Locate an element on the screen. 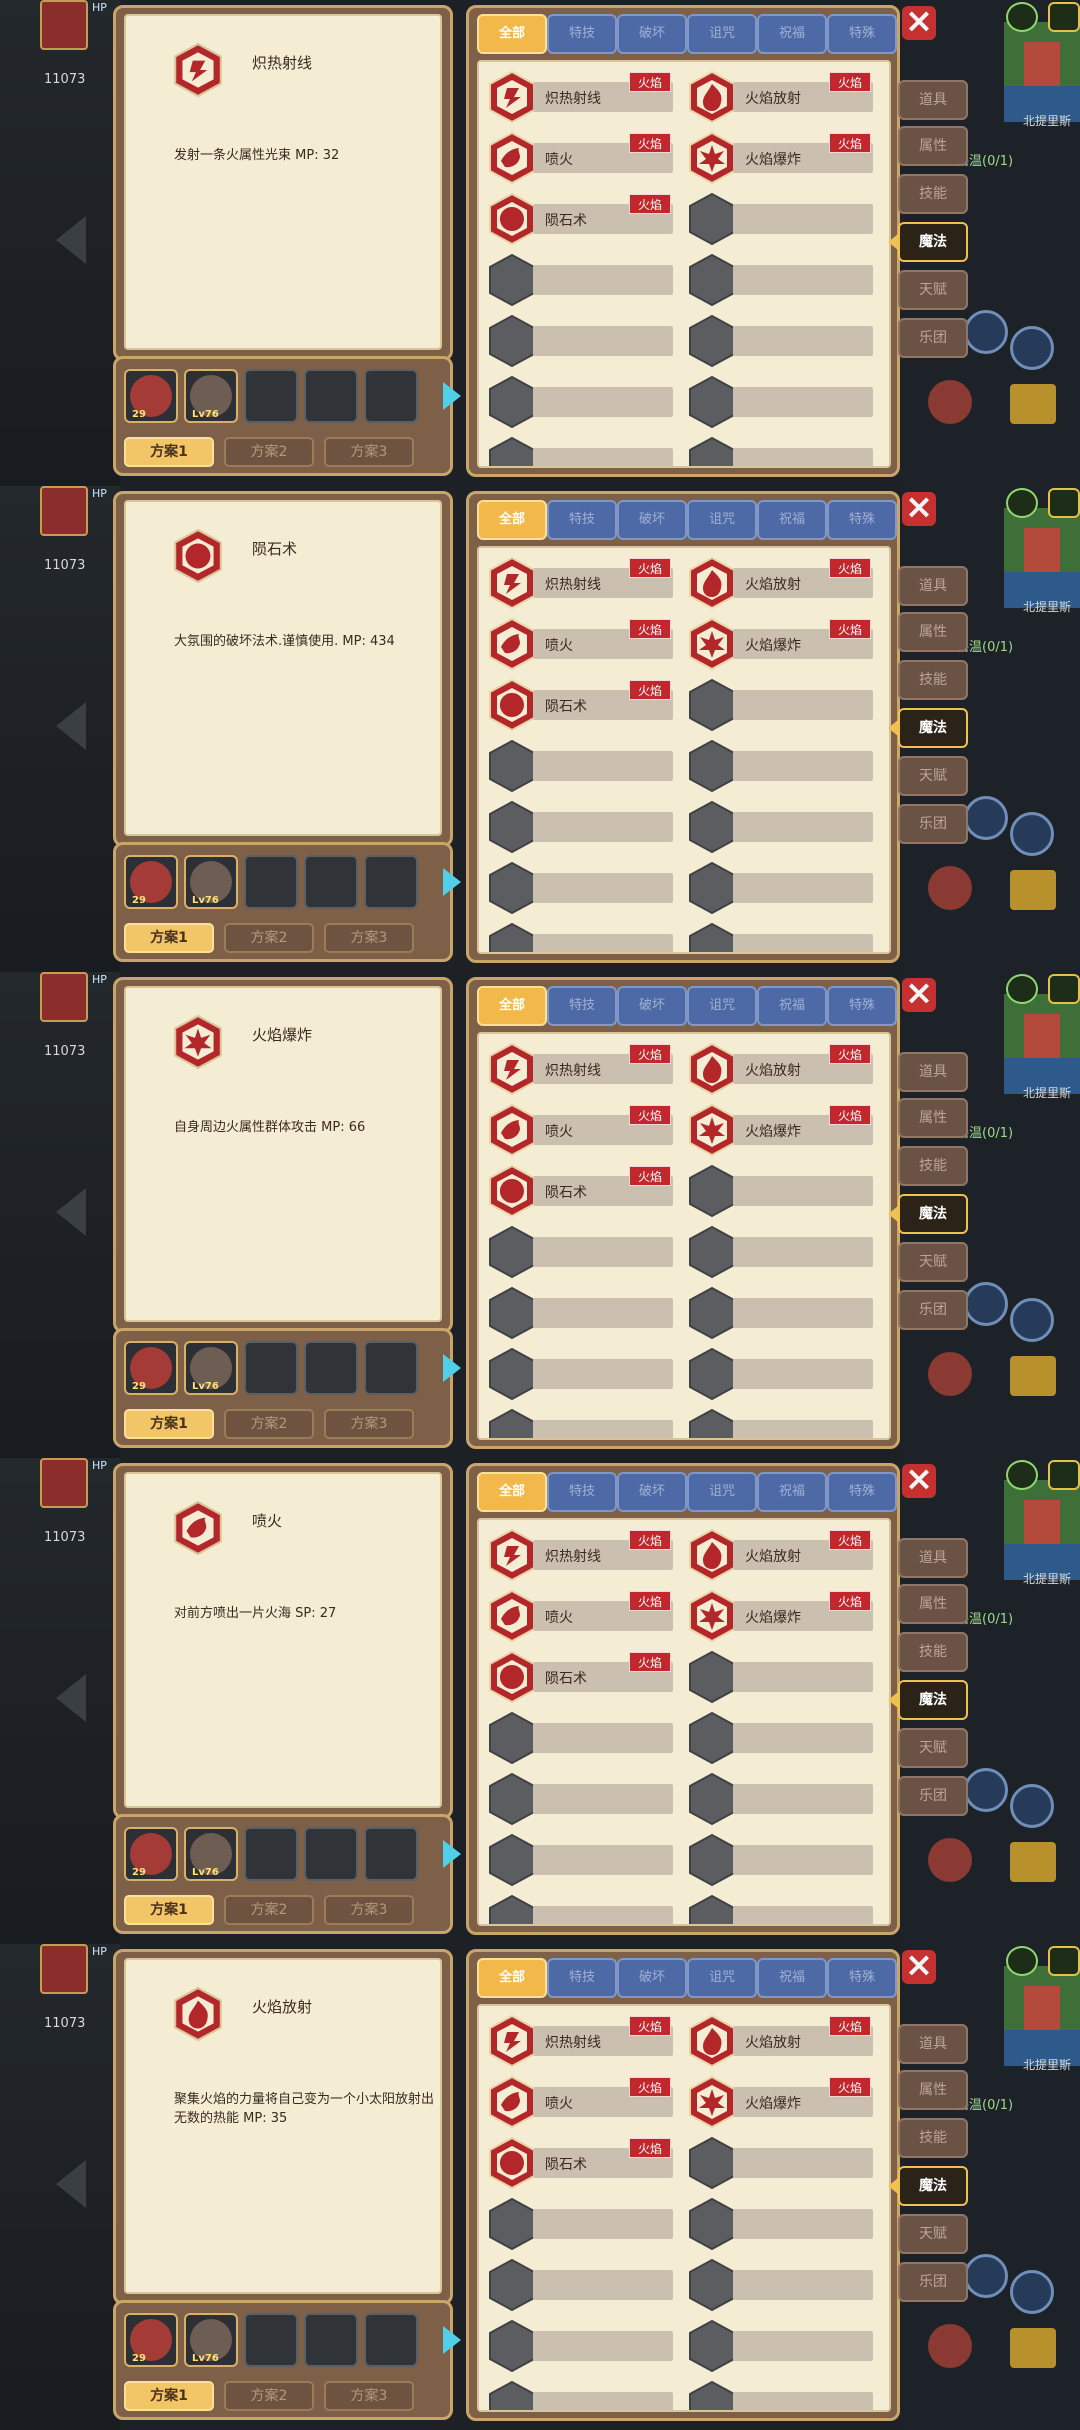 The height and width of the screenshot is (2430, 1080). minimap is located at coordinates (1042, 72).